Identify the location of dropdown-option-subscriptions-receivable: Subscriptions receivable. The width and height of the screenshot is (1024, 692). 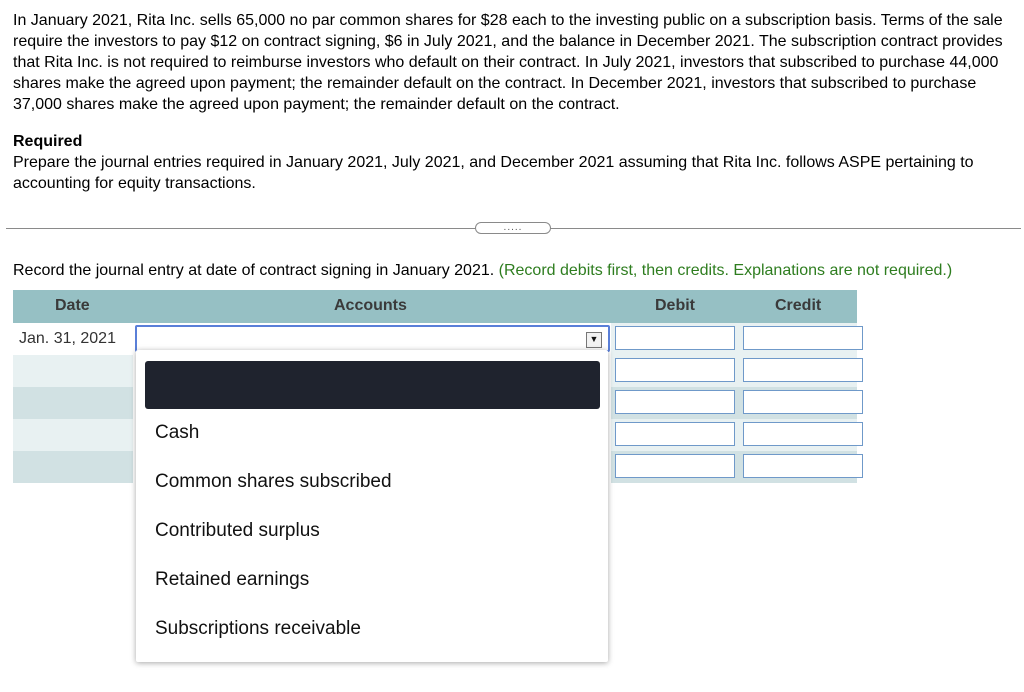
(258, 629).